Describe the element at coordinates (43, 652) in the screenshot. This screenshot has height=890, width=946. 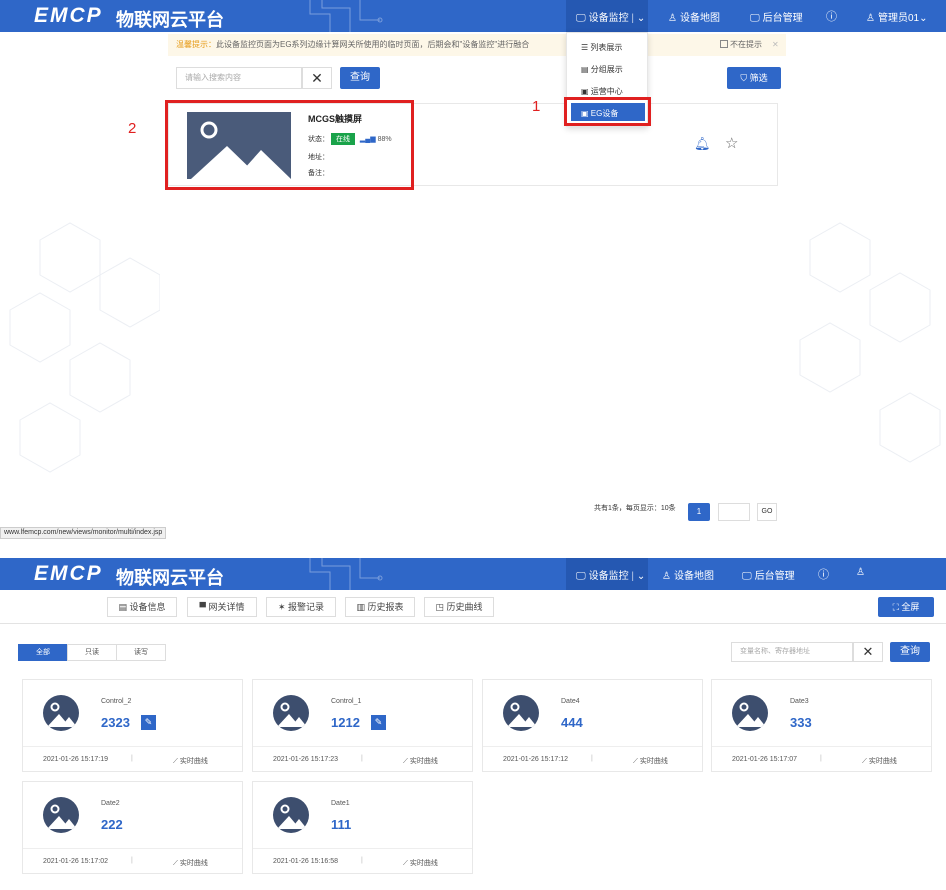
I see `filter-all: 全部` at that location.